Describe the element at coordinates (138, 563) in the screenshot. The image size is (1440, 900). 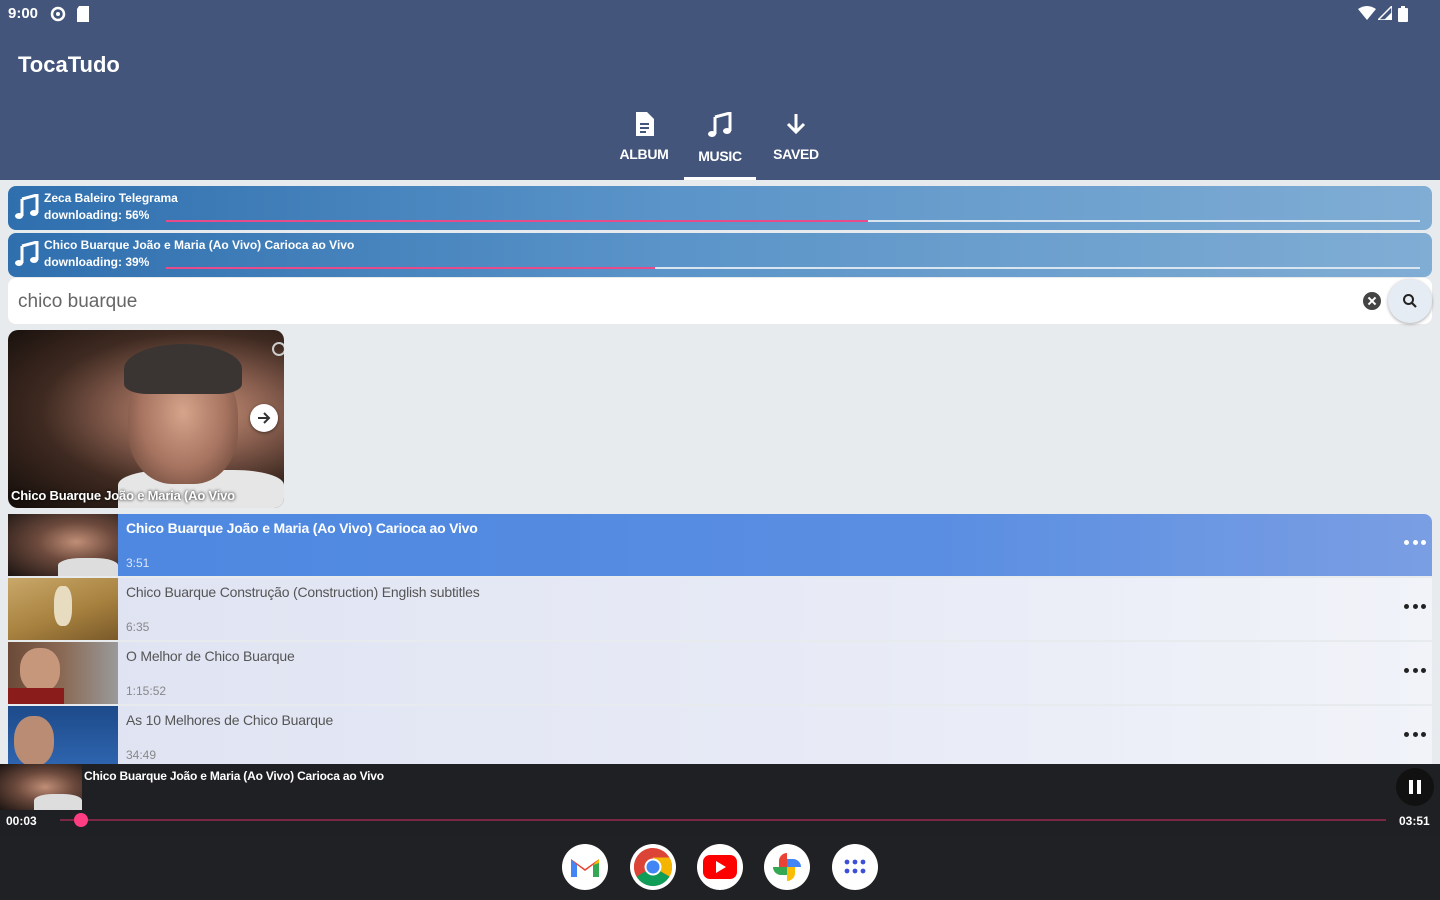
I see `result-duration: 3:51` at that location.